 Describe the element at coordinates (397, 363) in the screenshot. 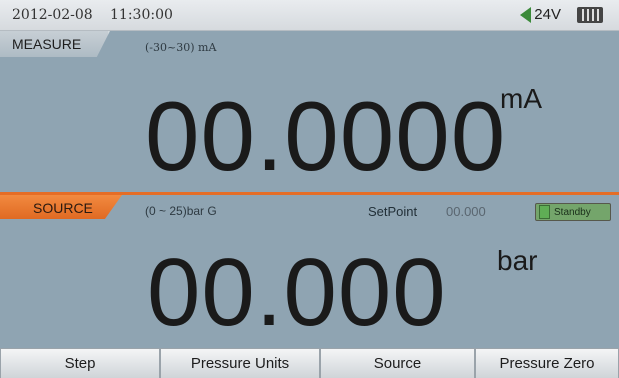

I see `softkey-source: Source` at that location.